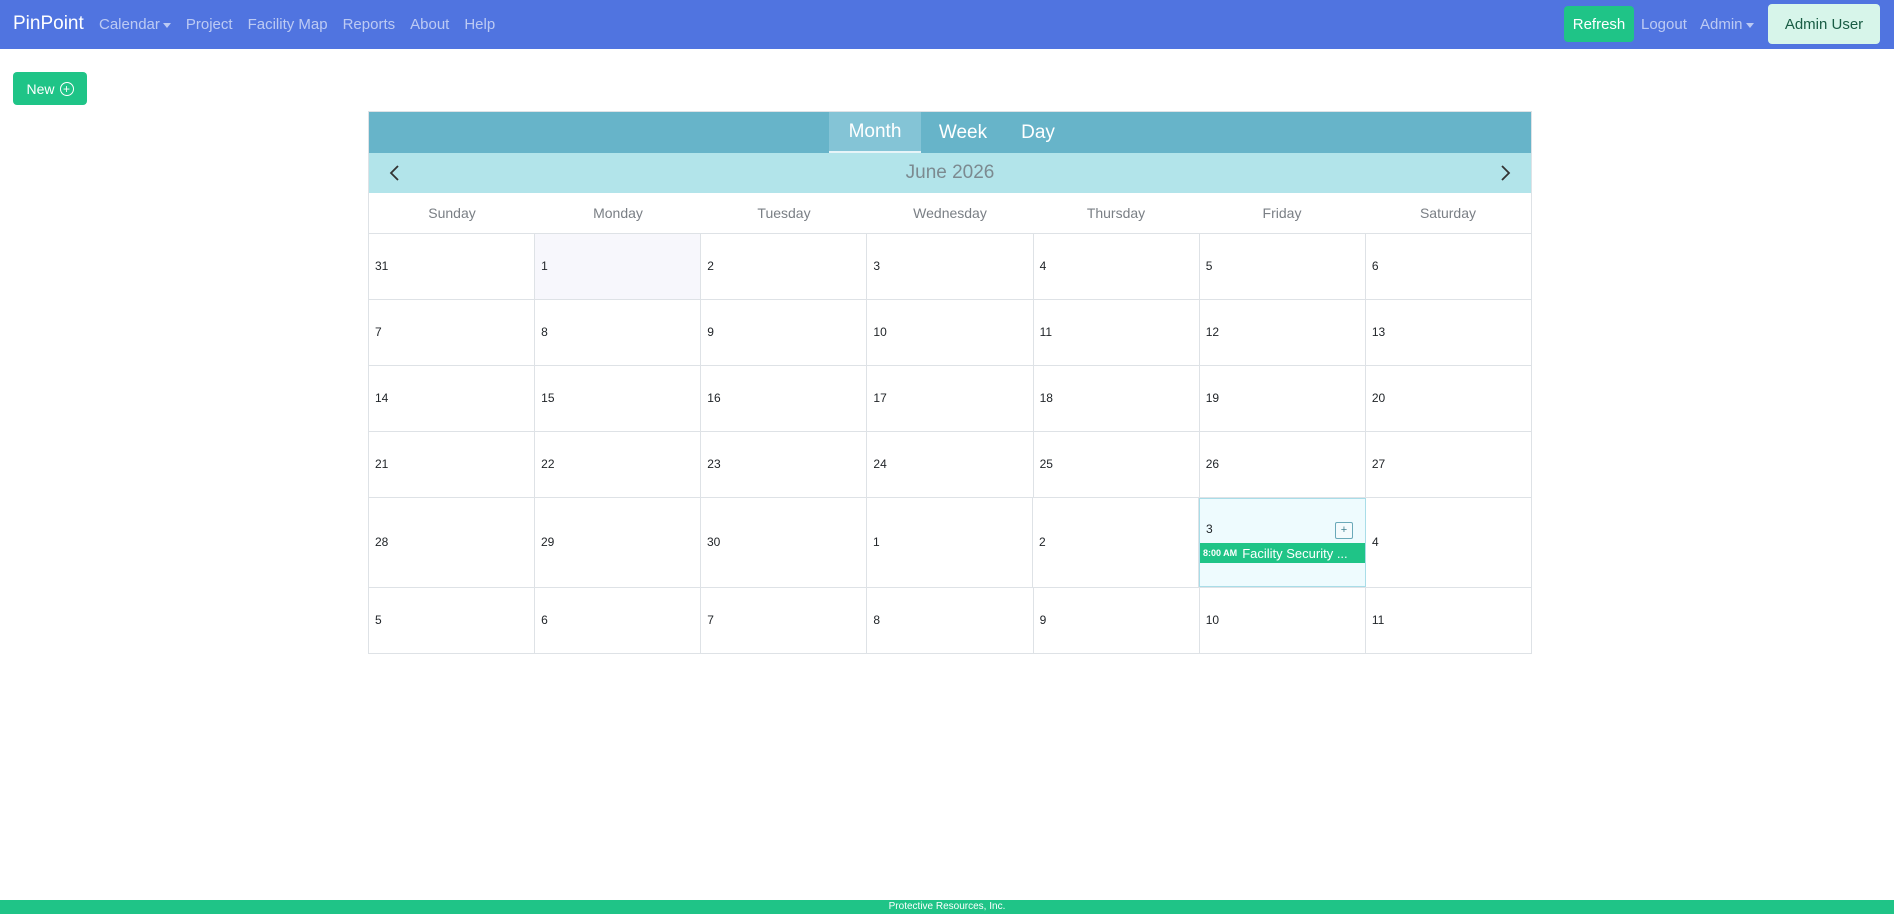 The width and height of the screenshot is (1894, 914). Describe the element at coordinates (784, 542) in the screenshot. I see `calendar-day-cell: 30` at that location.